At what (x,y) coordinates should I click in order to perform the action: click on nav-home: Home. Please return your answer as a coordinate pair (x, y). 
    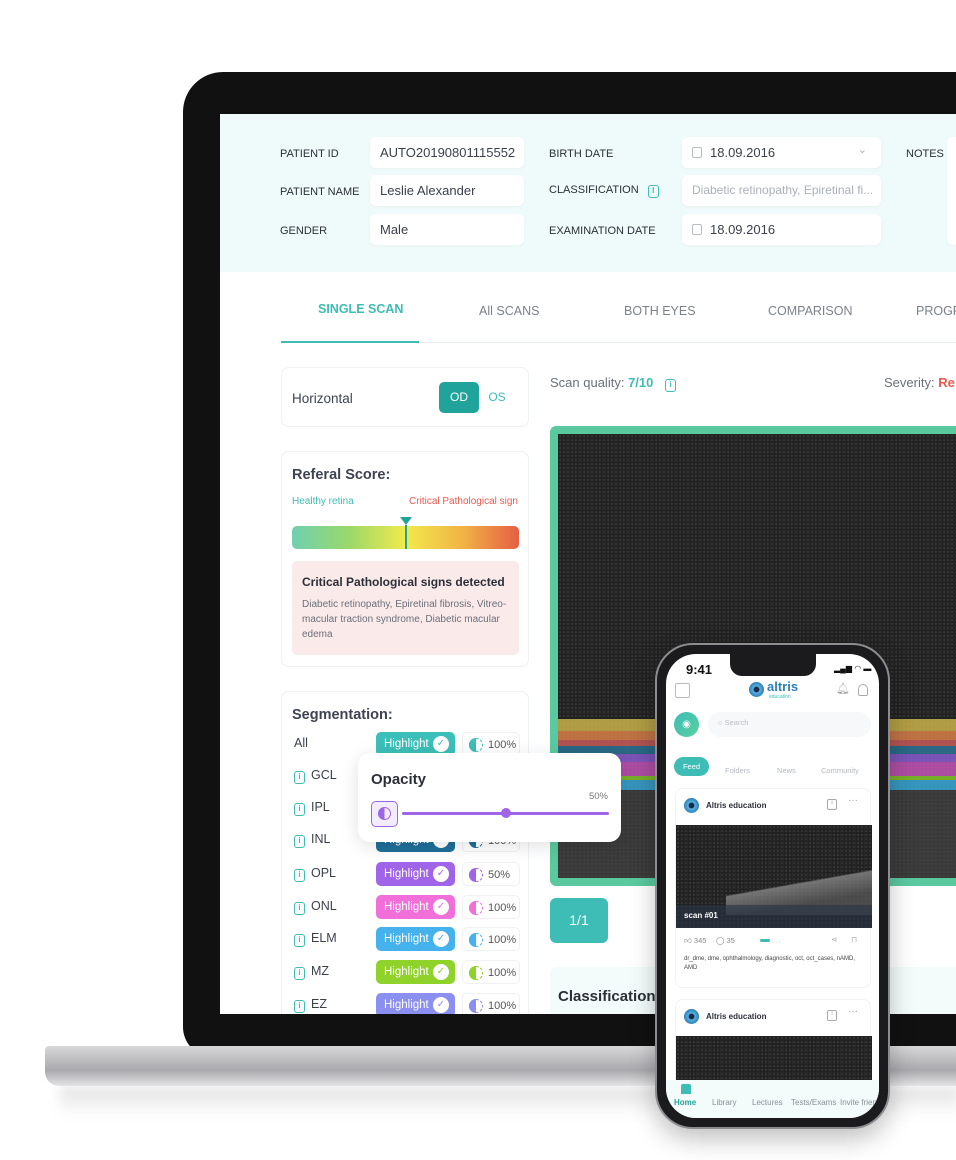
    Looking at the image, I should click on (685, 1102).